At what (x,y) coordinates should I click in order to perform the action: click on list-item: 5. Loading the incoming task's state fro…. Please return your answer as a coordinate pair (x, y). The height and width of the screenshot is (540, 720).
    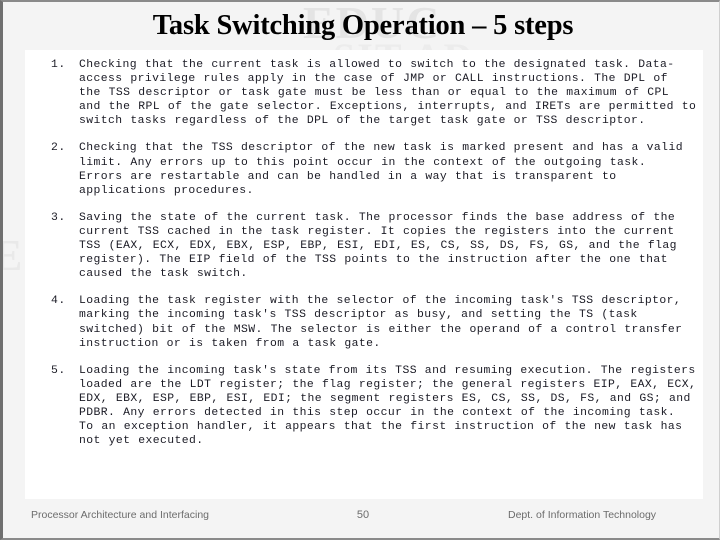
    Looking at the image, I should click on (367, 406).